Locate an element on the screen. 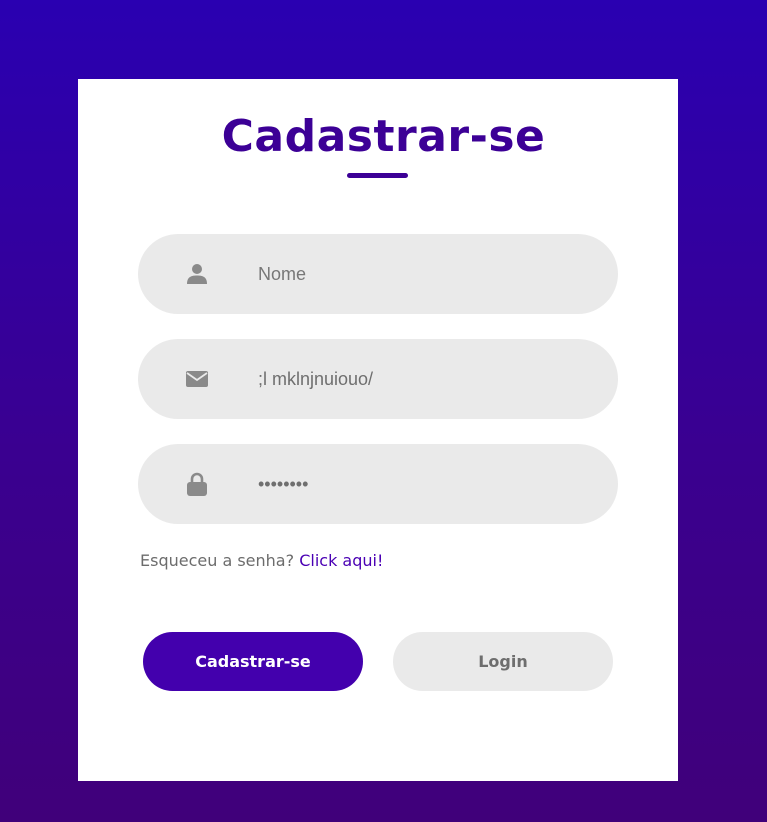 The image size is (767, 822). lock-icon is located at coordinates (197, 484).